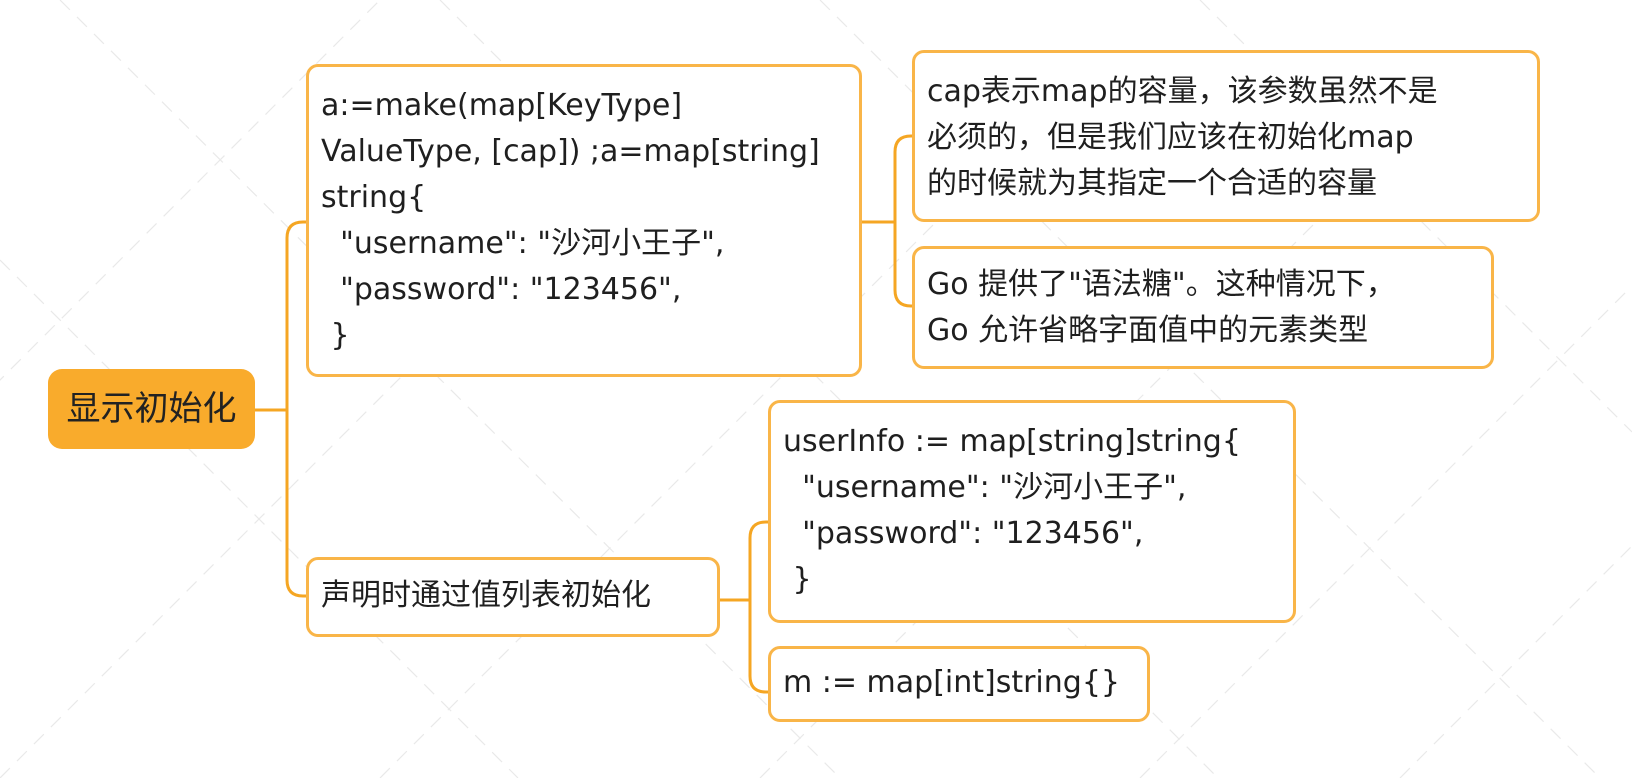 This screenshot has height=778, width=1632. What do you see at coordinates (959, 684) in the screenshot?
I see `example-empty-map-node: m := map[int]string{}` at bounding box center [959, 684].